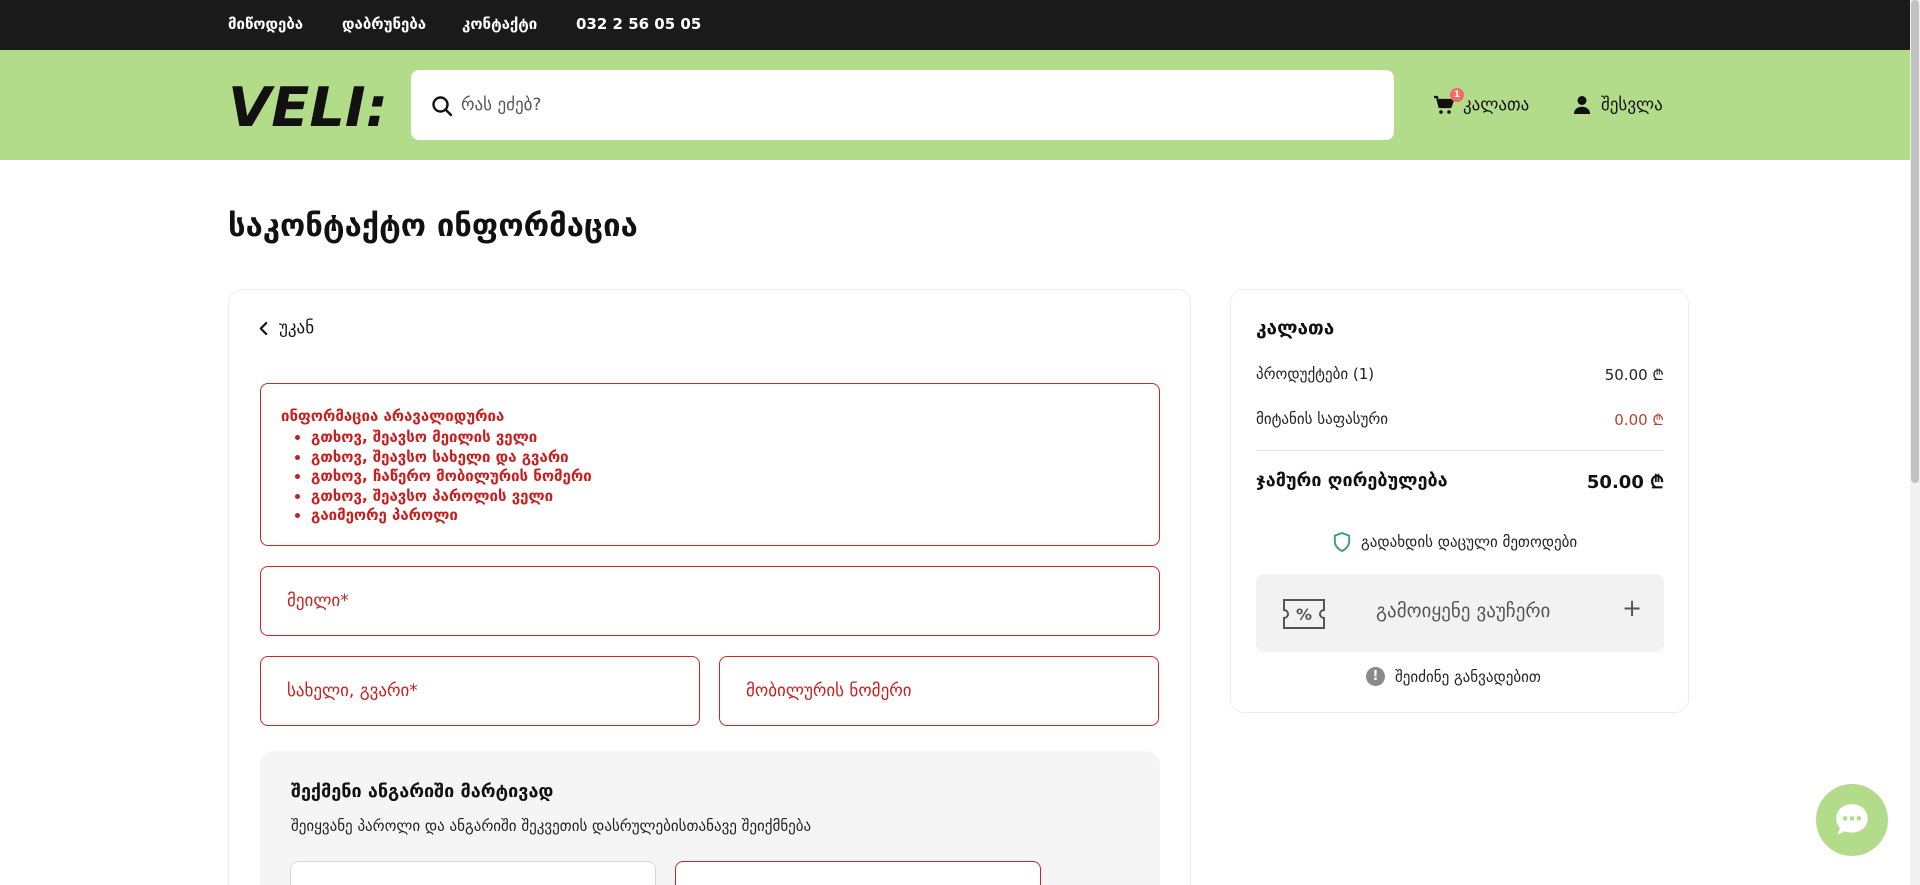 This screenshot has width=1920, height=885. I want to click on error-item: გთხოვ, ჩაწერო მობილურის ნომერი, so click(725, 477).